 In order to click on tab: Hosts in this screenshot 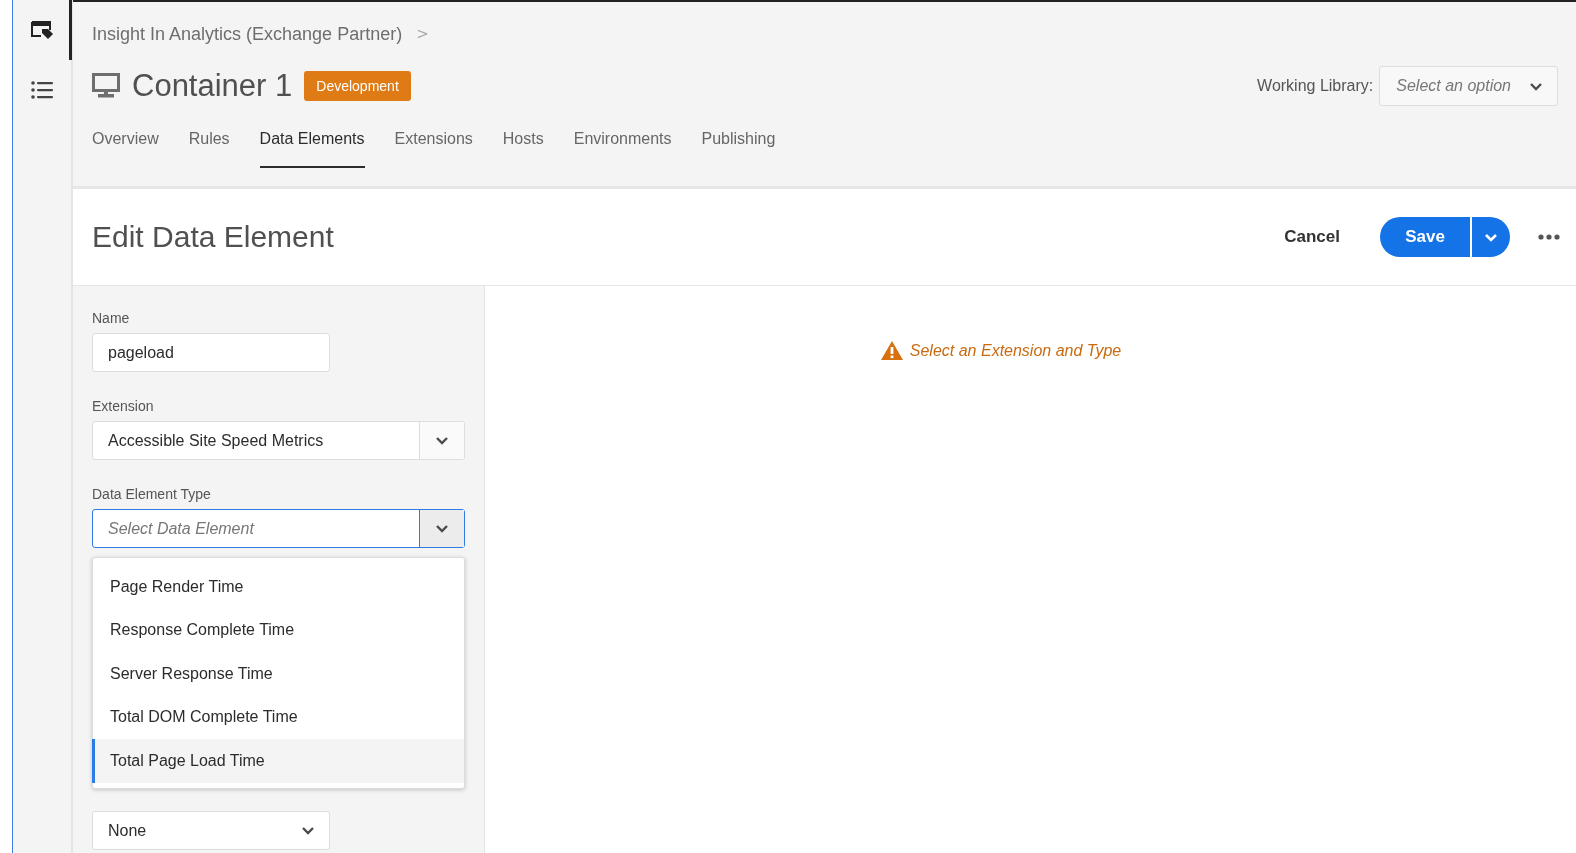, I will do `click(523, 145)`.